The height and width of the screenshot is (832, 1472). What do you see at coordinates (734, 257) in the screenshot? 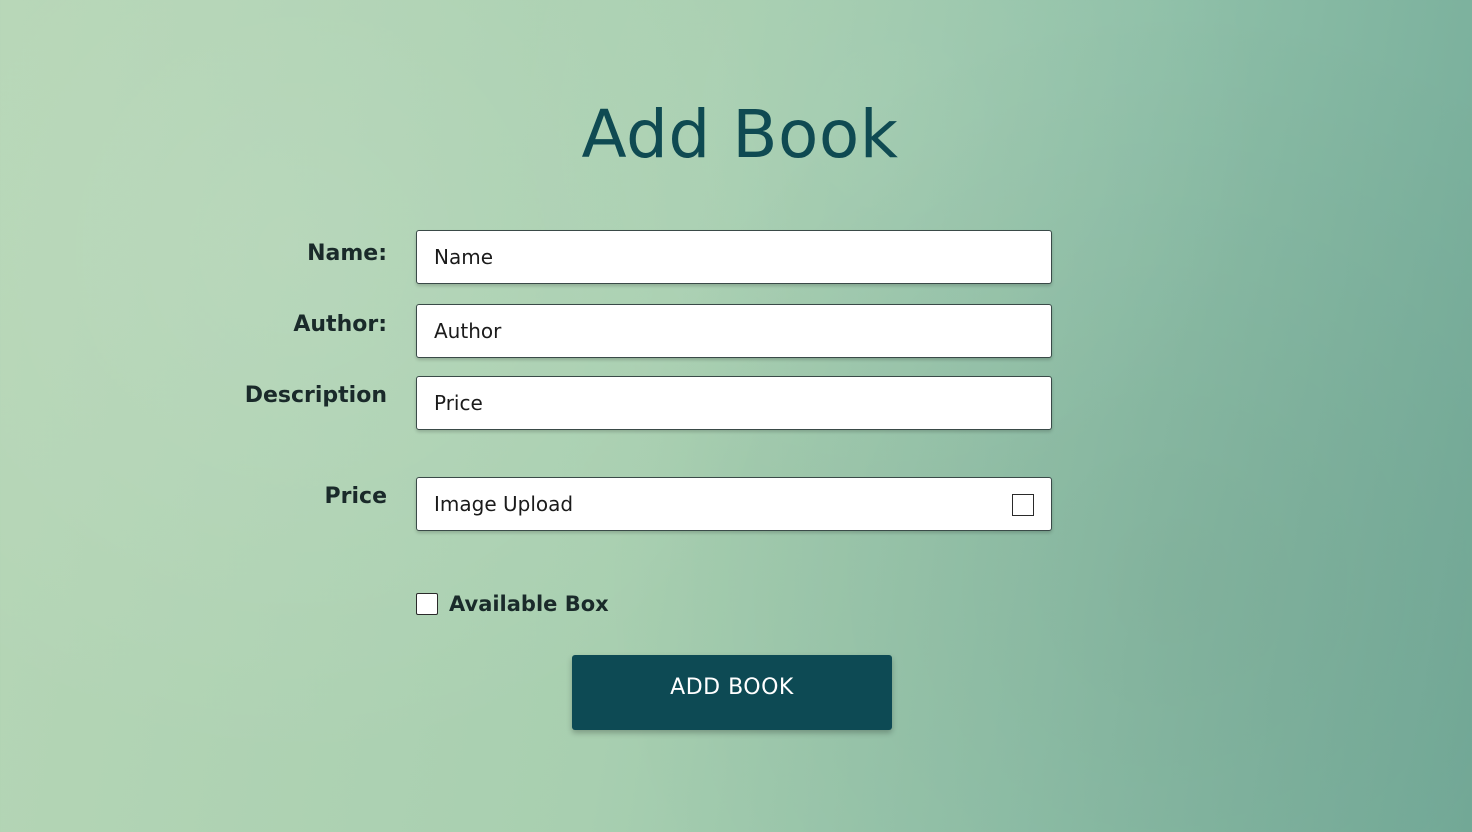
I see `name-input: Name` at bounding box center [734, 257].